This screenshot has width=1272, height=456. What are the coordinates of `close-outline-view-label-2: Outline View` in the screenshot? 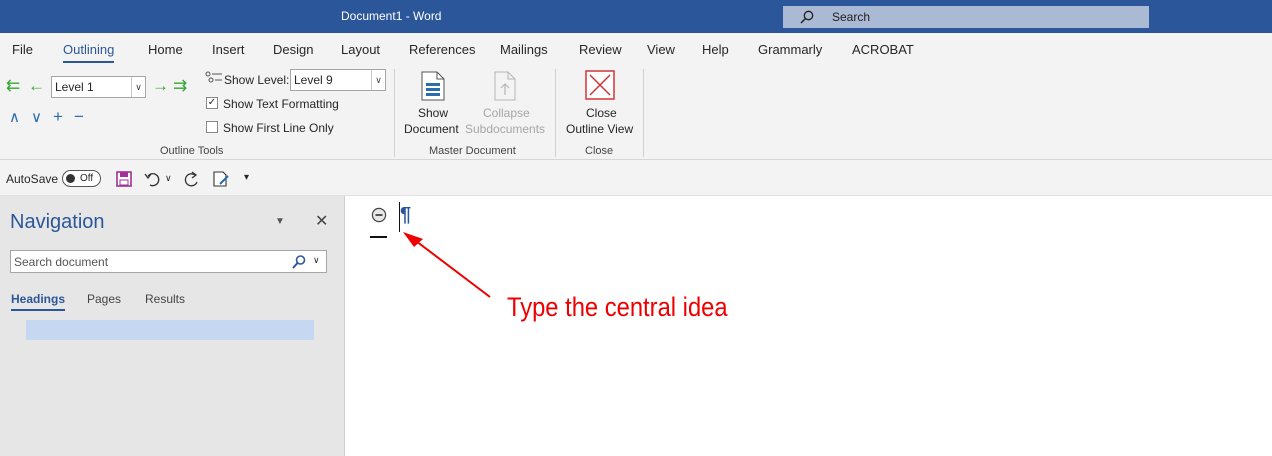 It's located at (600, 129).